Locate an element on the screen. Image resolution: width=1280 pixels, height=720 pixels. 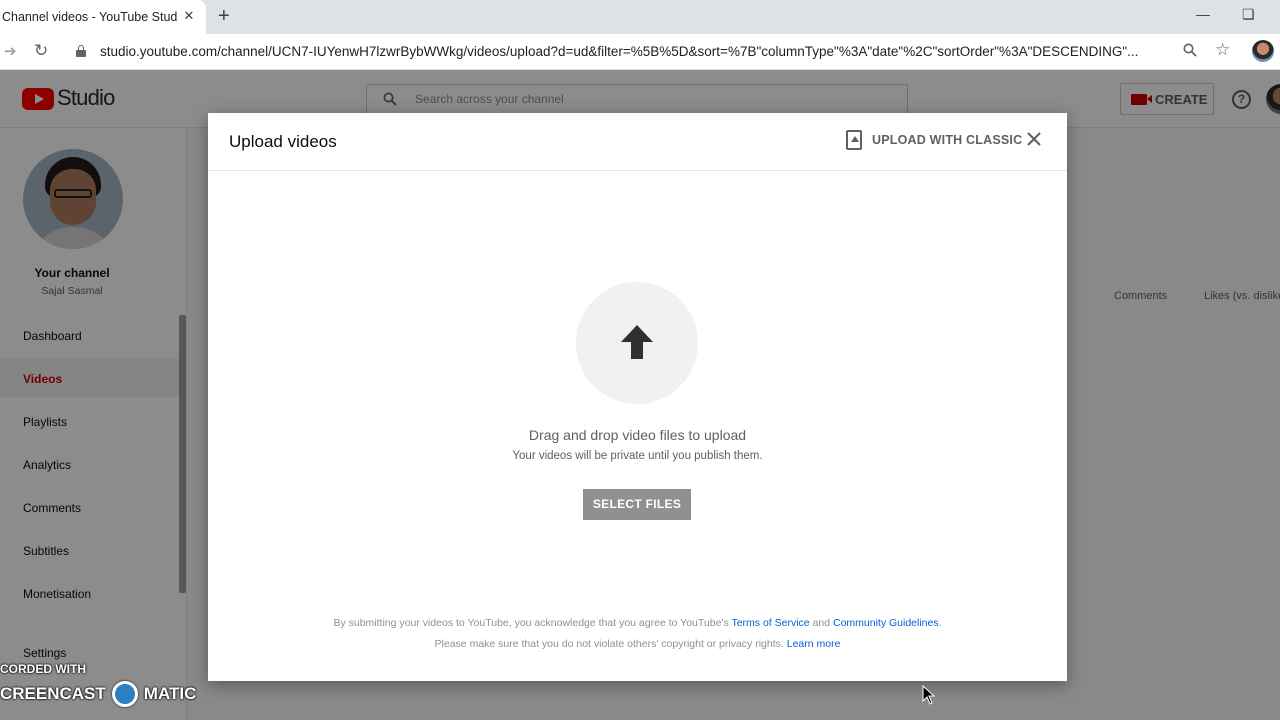
select-files-button: SELECT FILES is located at coordinates (637, 504).